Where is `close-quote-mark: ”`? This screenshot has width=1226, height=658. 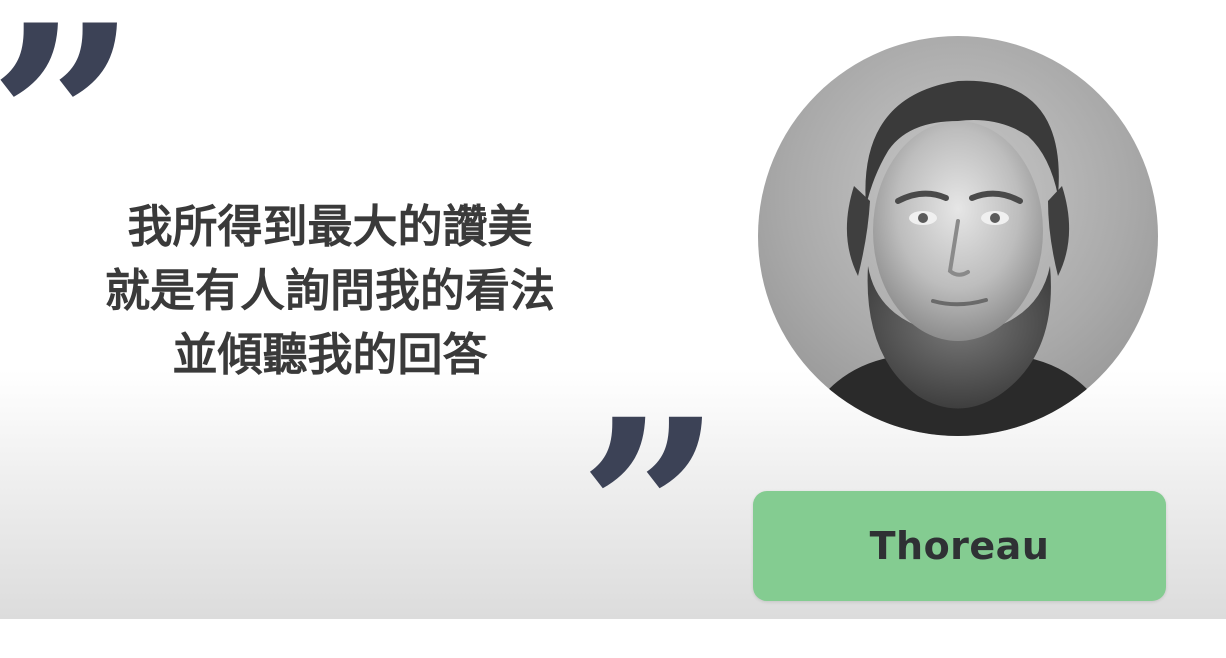 close-quote-mark: ” is located at coordinates (650, 511).